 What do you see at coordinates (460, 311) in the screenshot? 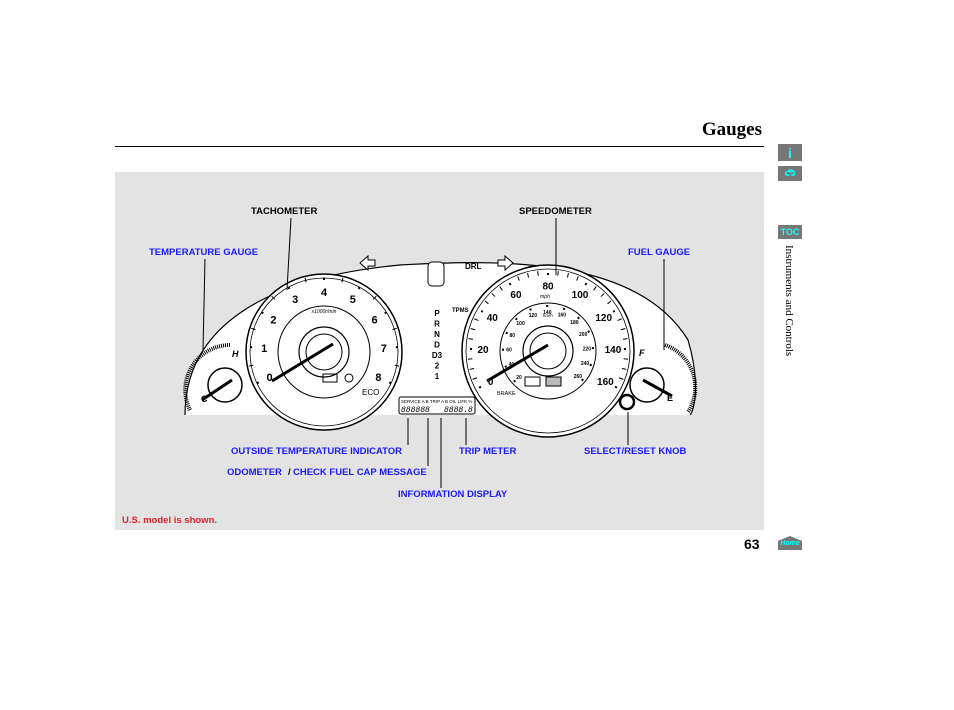
I see `tpms-label: TPMS` at bounding box center [460, 311].